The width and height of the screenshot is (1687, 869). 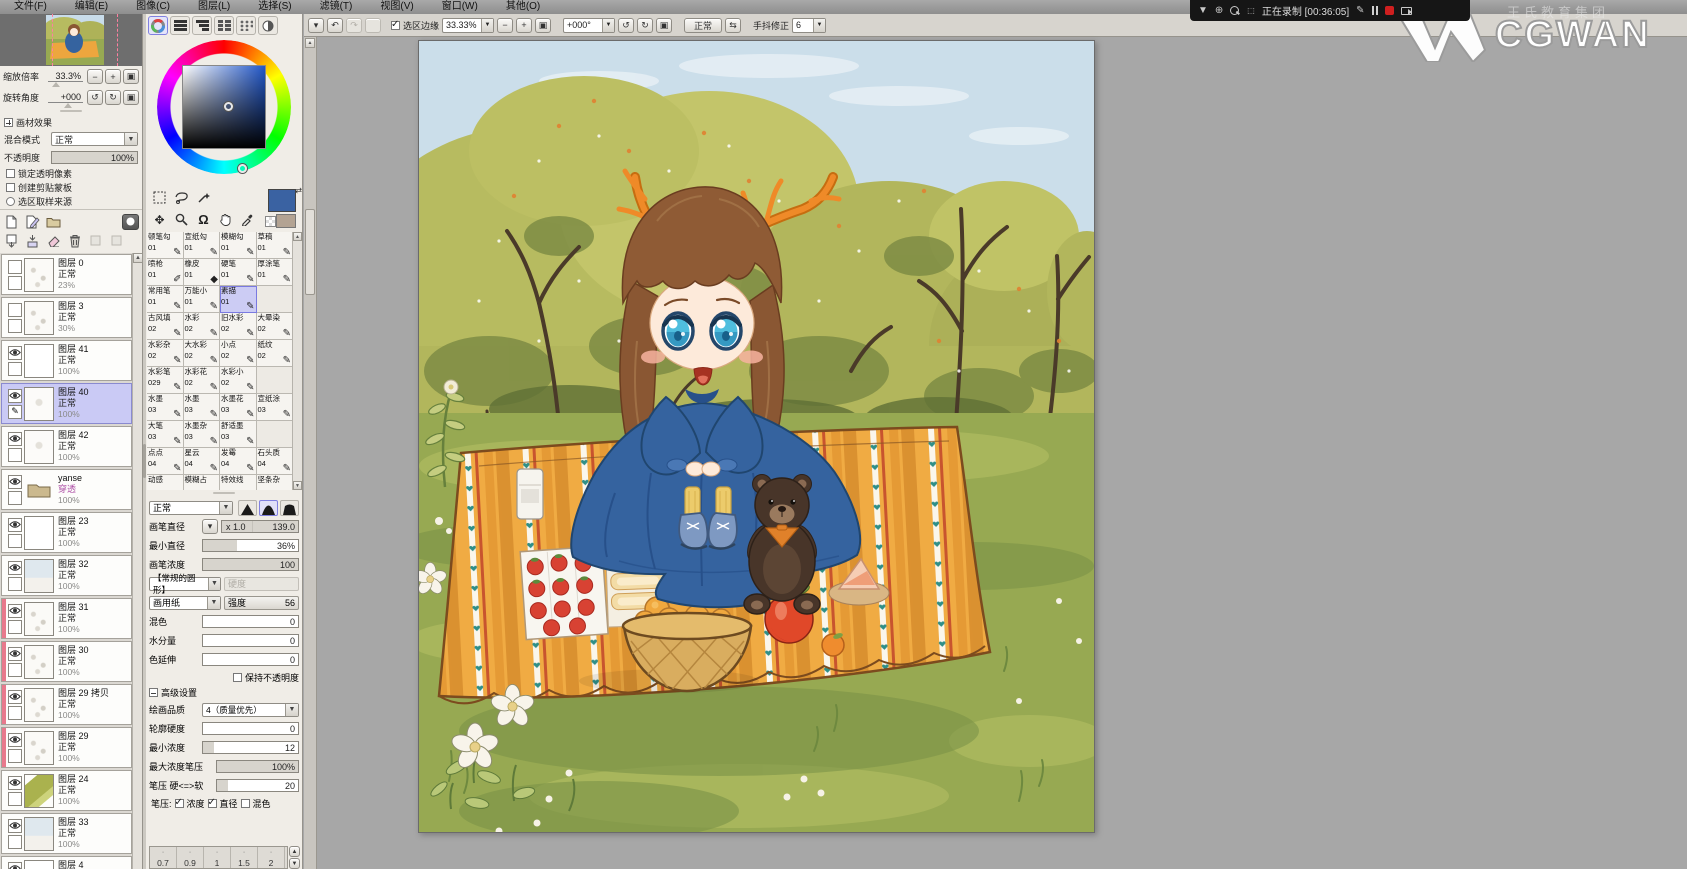 I want to click on undo-button: ↶, so click(x=335, y=25).